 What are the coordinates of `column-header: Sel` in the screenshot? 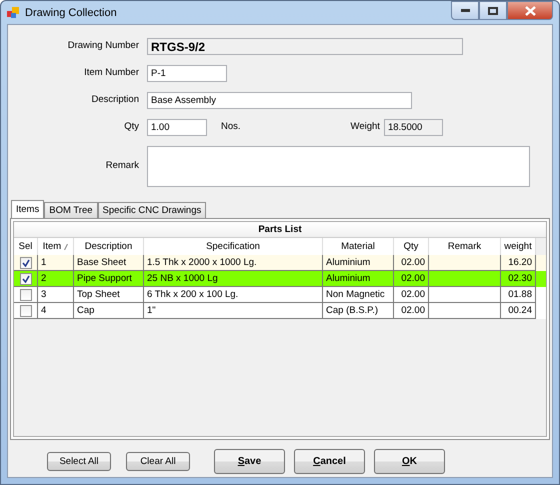 It's located at (26, 246).